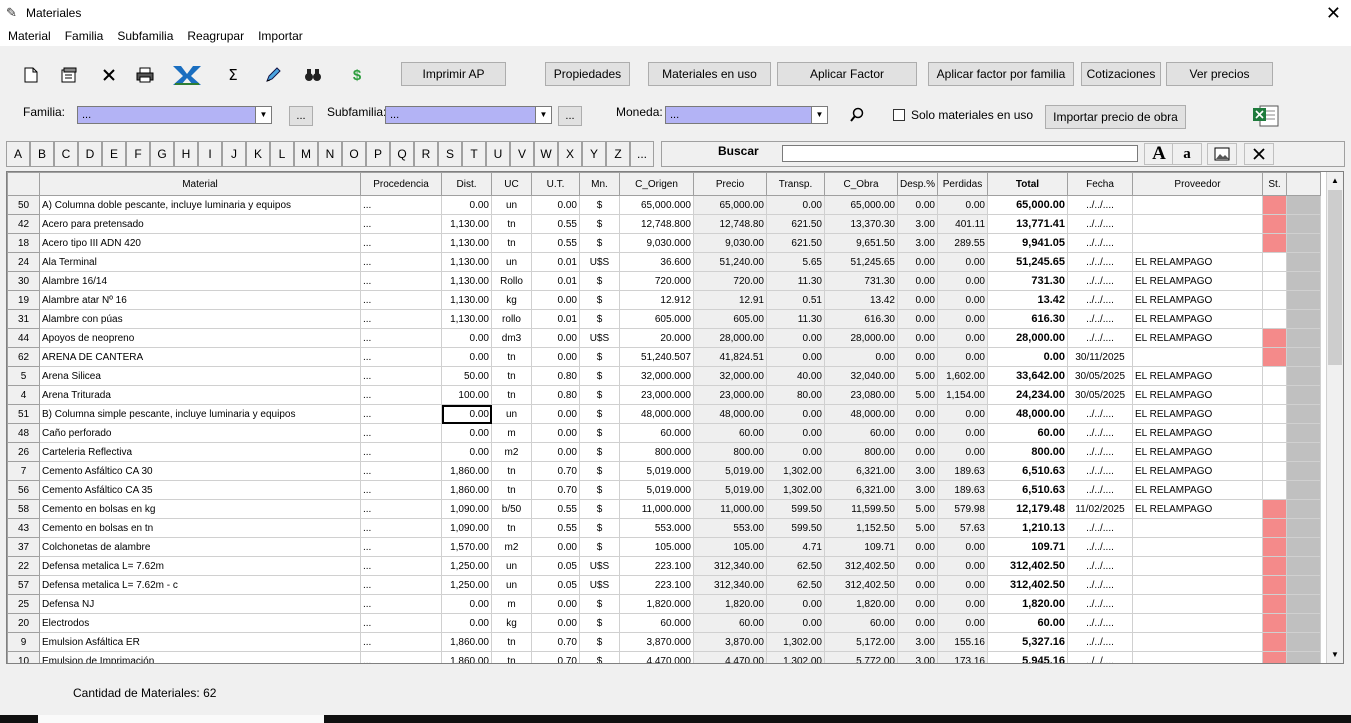  I want to click on ver-precios-button: Ver precios, so click(1219, 74).